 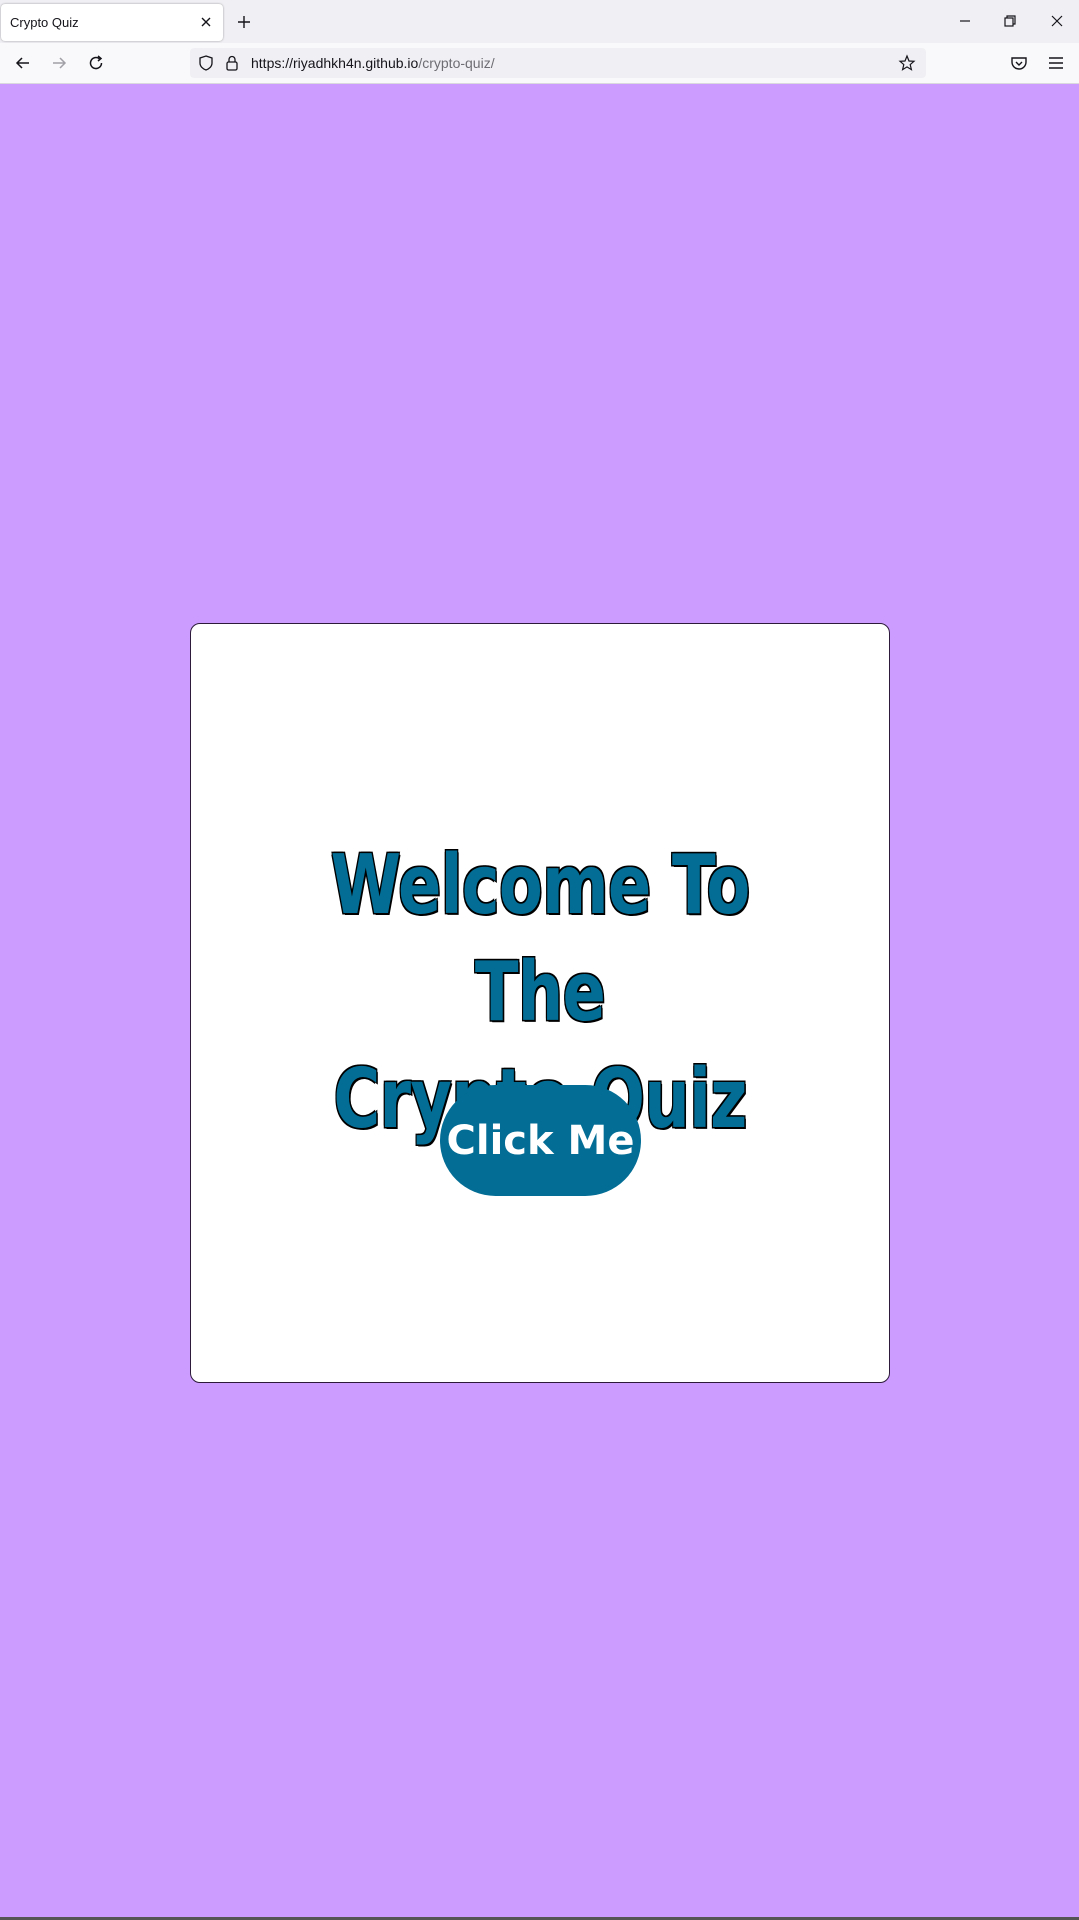 What do you see at coordinates (96, 63) in the screenshot?
I see `reload-icon` at bounding box center [96, 63].